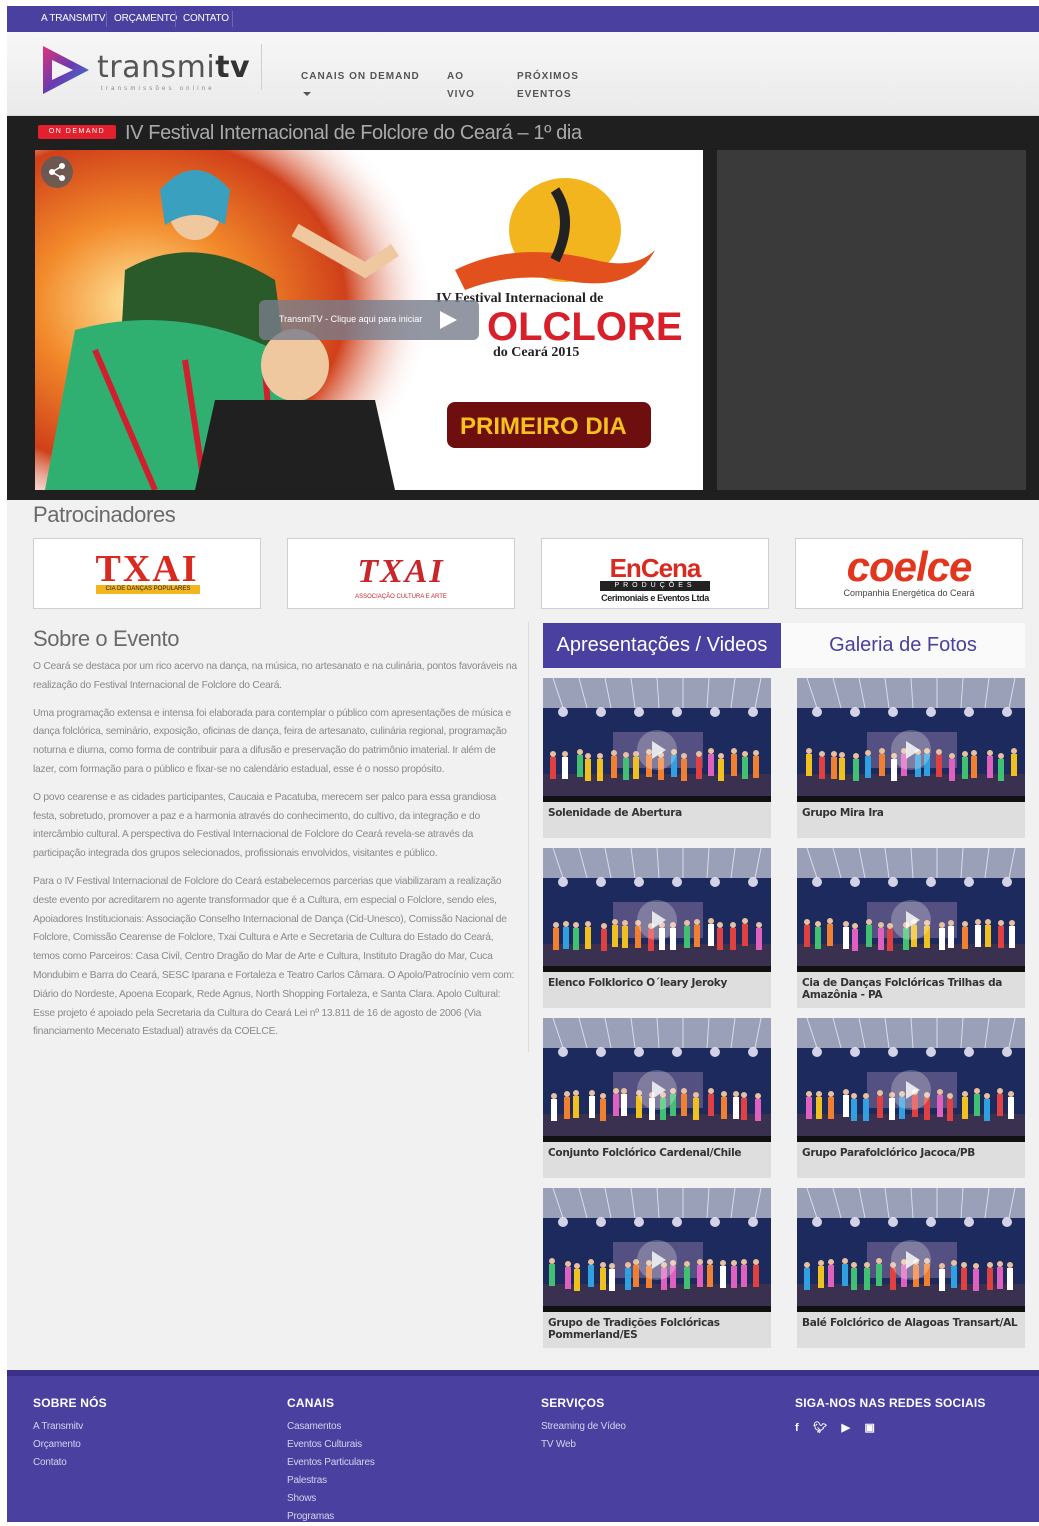 This screenshot has width=1039, height=1526. Describe the element at coordinates (73, 18) in the screenshot. I see `topnav-a-transmitv: A TRANSMITV` at that location.